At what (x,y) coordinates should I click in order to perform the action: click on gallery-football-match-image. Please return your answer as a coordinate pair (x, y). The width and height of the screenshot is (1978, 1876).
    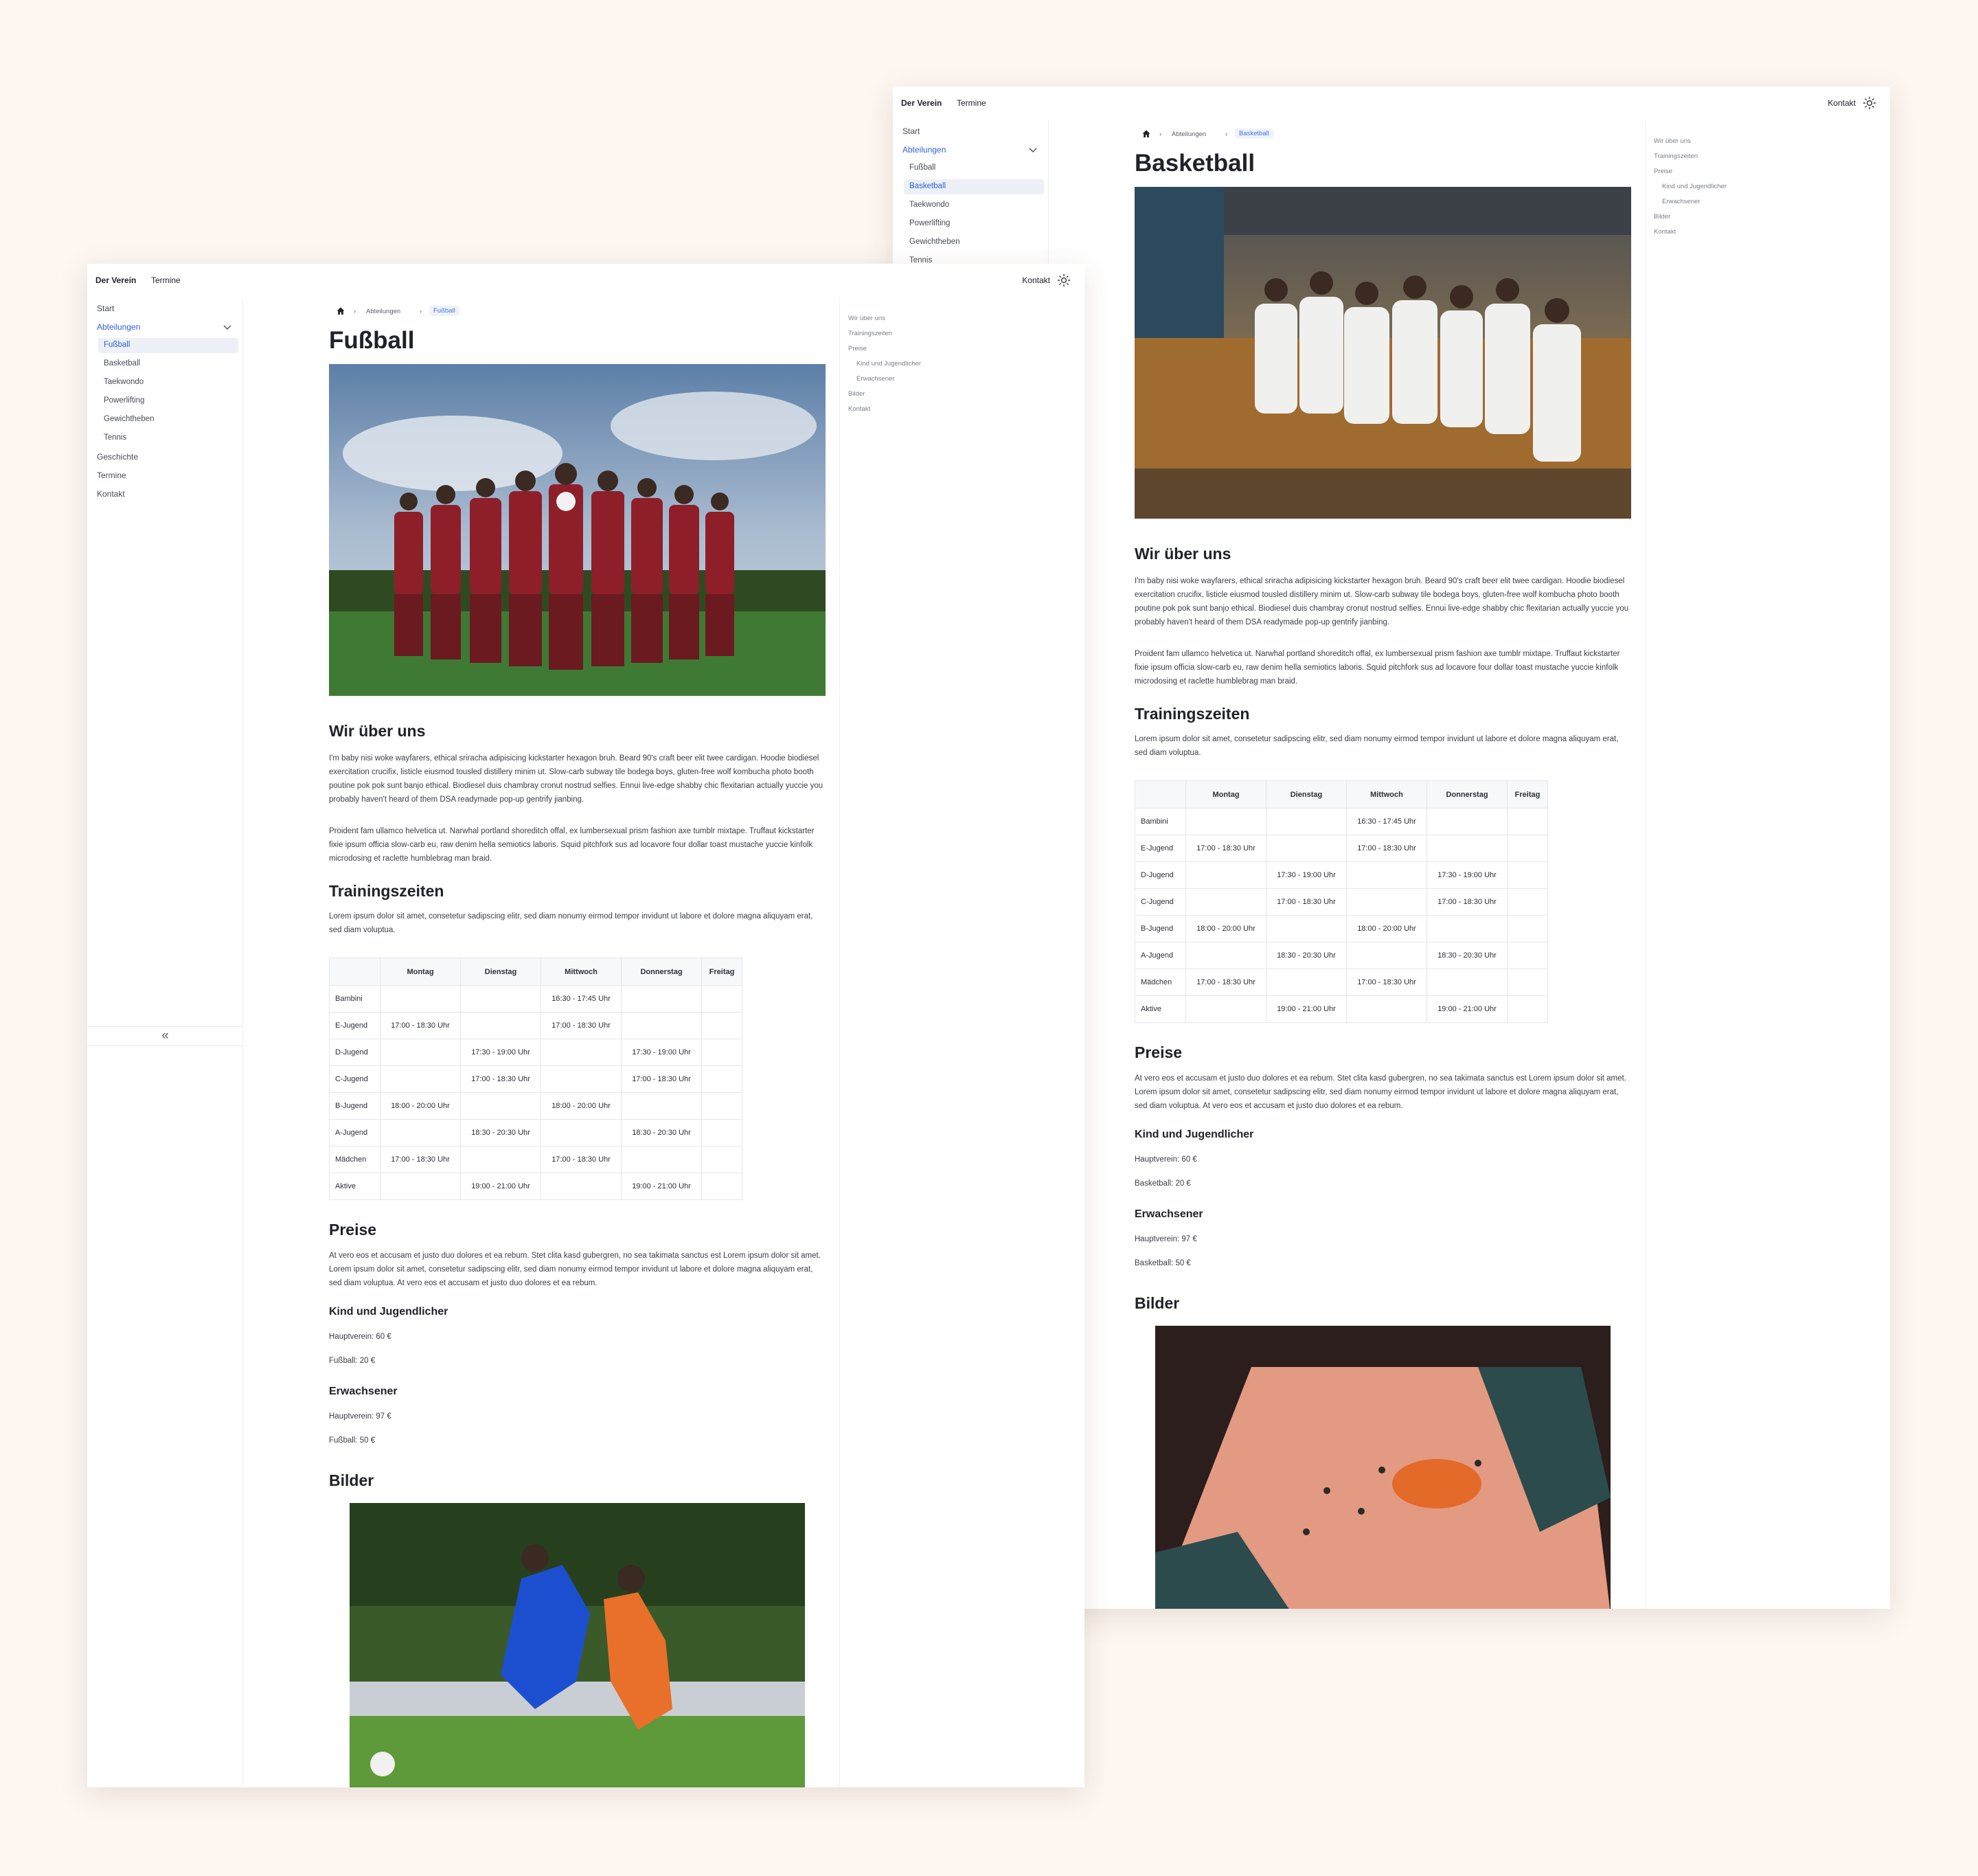
    Looking at the image, I should click on (577, 1645).